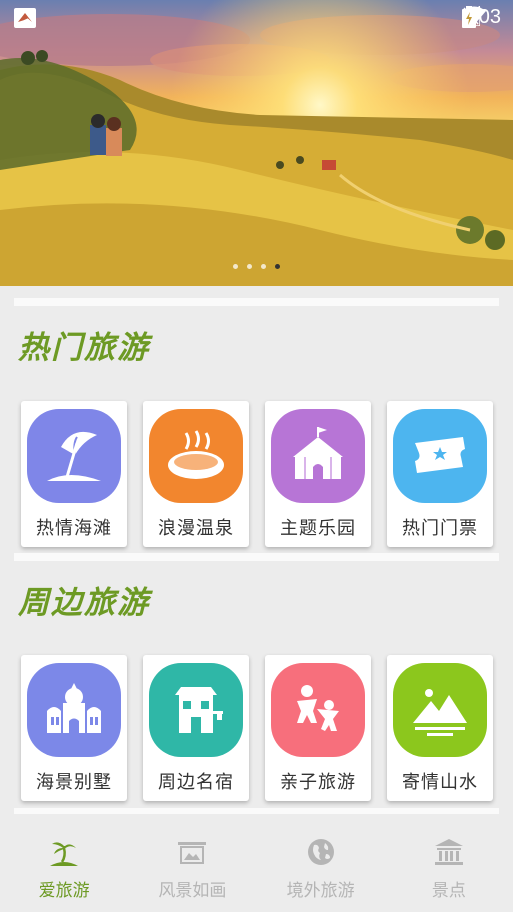  Describe the element at coordinates (25, 18) in the screenshot. I see `app-notification-icon` at that location.